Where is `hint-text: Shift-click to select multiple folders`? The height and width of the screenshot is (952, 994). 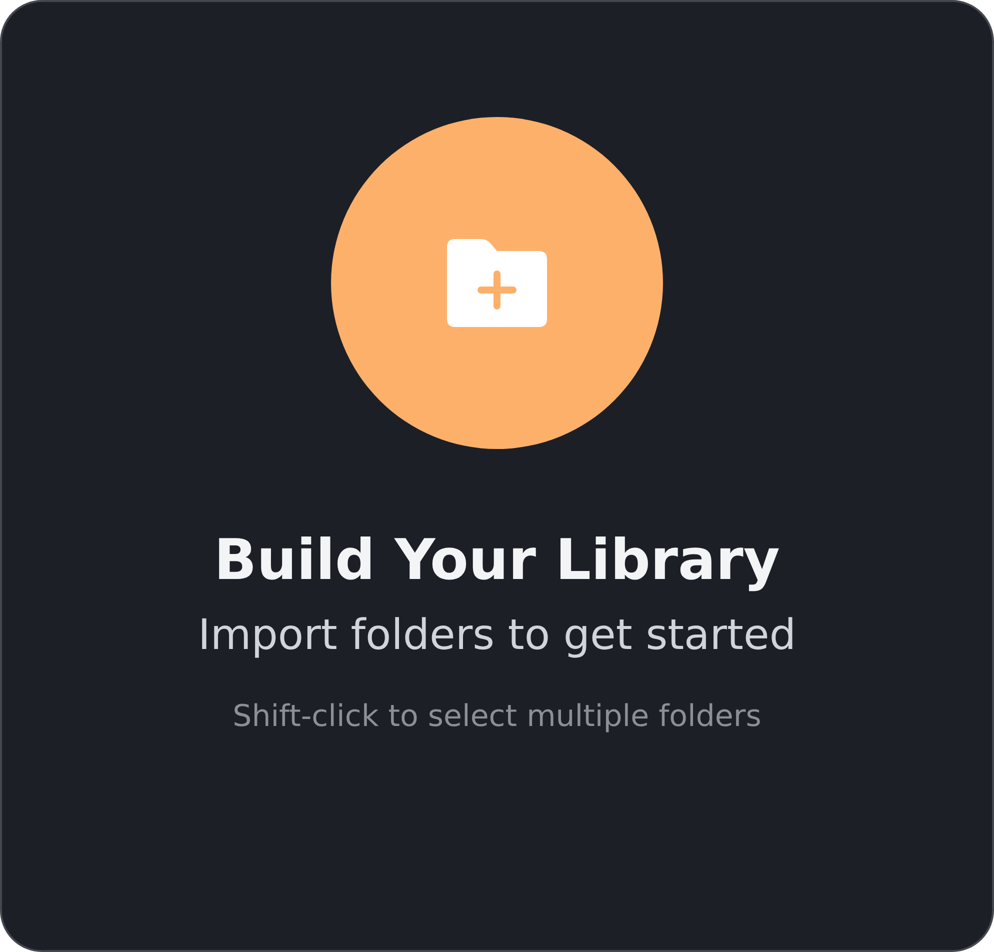 hint-text: Shift-click to select multiple folders is located at coordinates (497, 716).